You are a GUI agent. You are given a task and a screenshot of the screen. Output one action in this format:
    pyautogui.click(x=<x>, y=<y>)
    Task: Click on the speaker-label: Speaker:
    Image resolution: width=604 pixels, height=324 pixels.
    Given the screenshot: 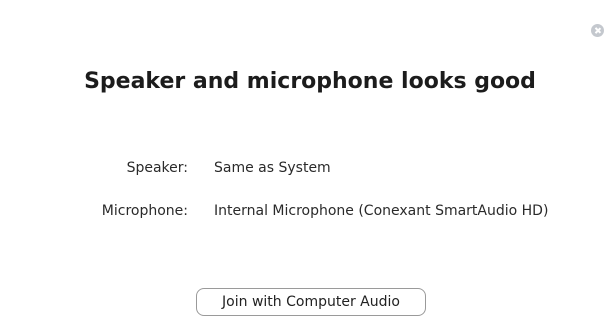 What is the action you would take?
    pyautogui.click(x=157, y=168)
    